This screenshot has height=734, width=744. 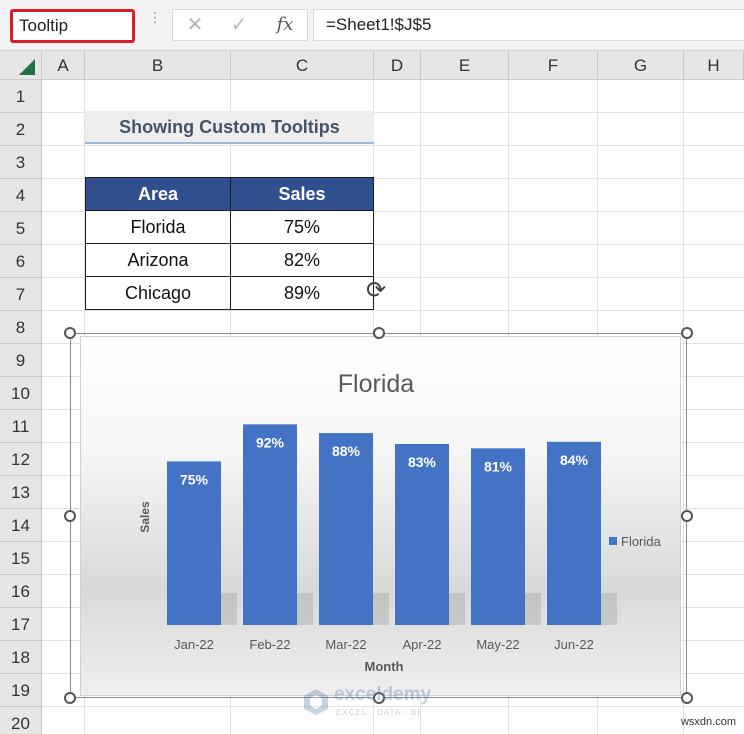 I want to click on x-tick-label: Feb-22, so click(x=269, y=644).